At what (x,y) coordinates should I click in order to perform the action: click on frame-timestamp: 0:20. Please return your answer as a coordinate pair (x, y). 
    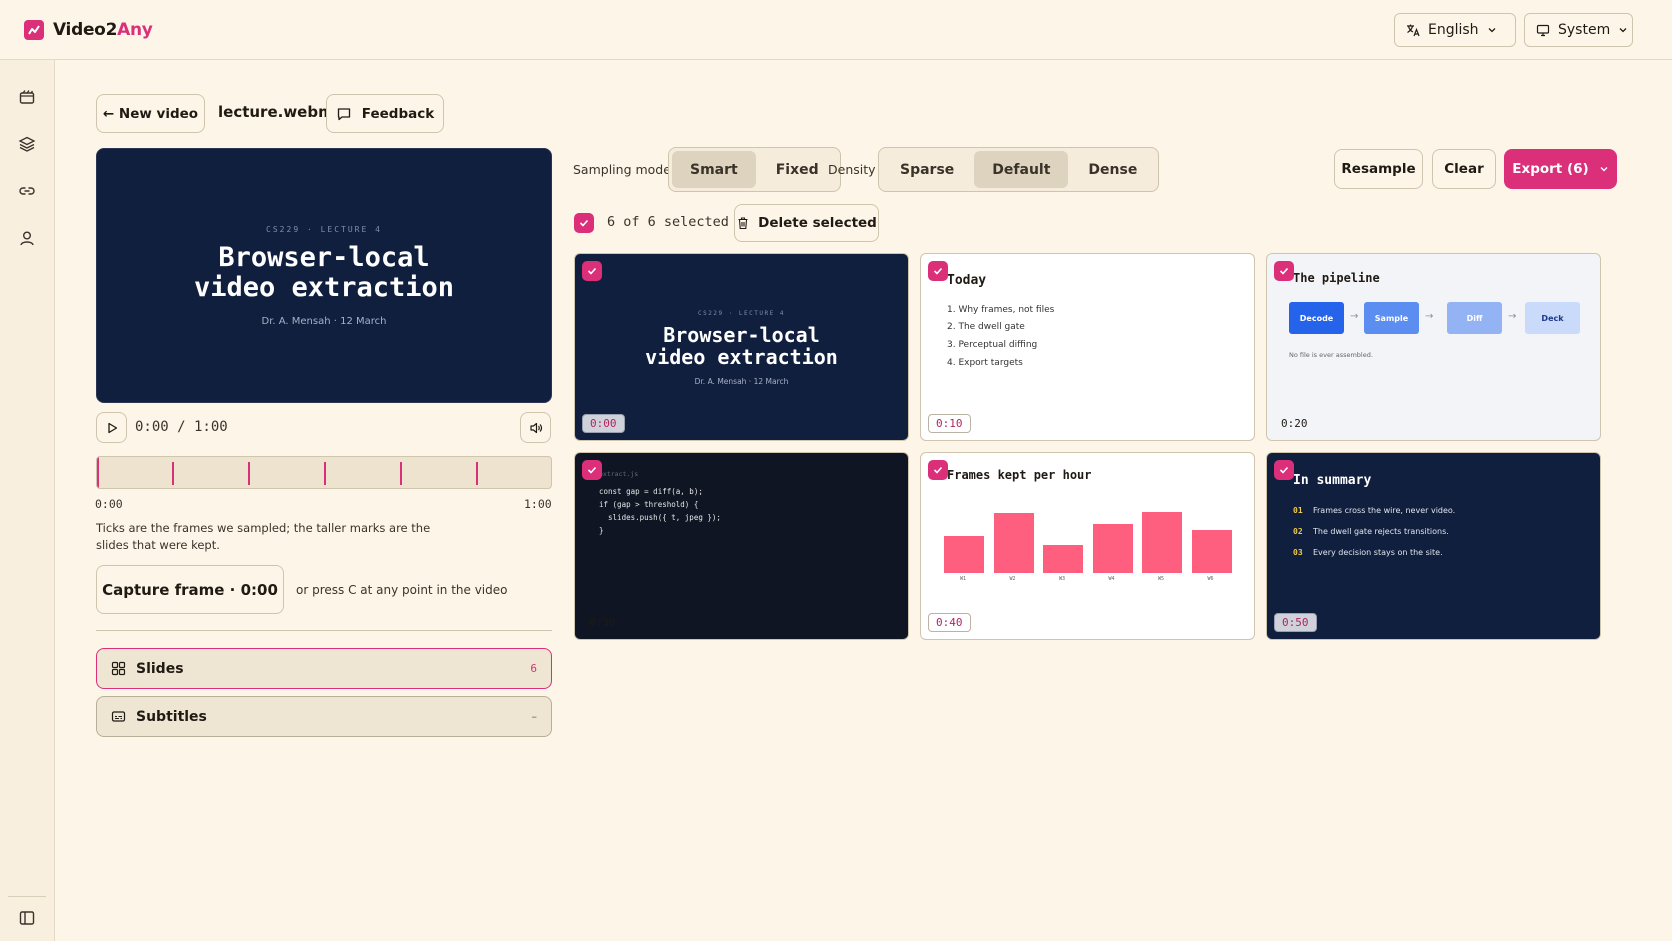
    Looking at the image, I should click on (1294, 423).